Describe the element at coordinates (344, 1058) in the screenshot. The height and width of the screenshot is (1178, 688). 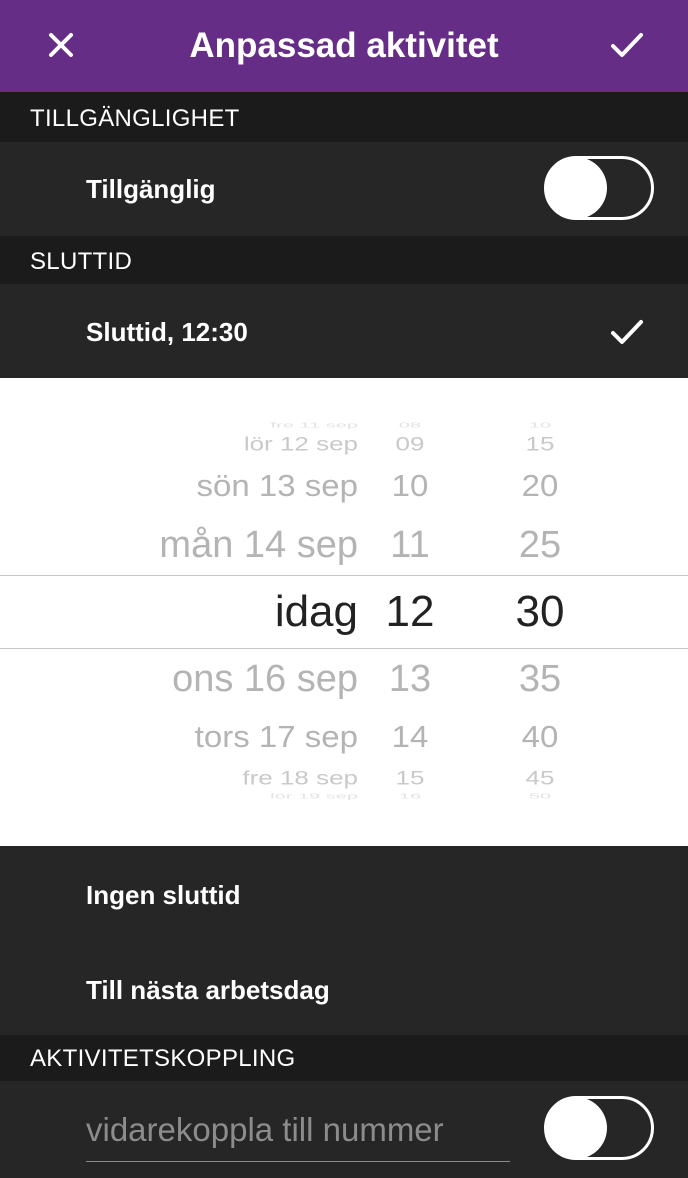
I see `section-header-forwarding: AKTIVITETSKOPPLING` at that location.